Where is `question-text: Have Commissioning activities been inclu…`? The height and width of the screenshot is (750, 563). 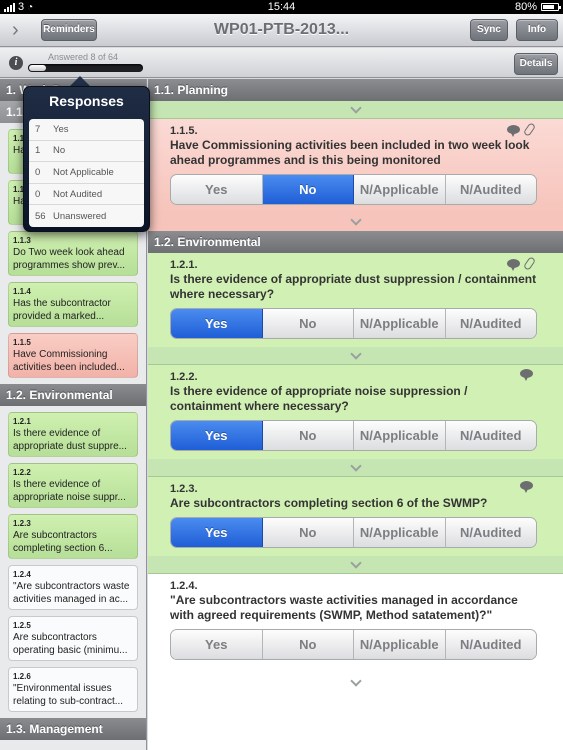
question-text: Have Commissioning activities been inclu… is located at coordinates (350, 152).